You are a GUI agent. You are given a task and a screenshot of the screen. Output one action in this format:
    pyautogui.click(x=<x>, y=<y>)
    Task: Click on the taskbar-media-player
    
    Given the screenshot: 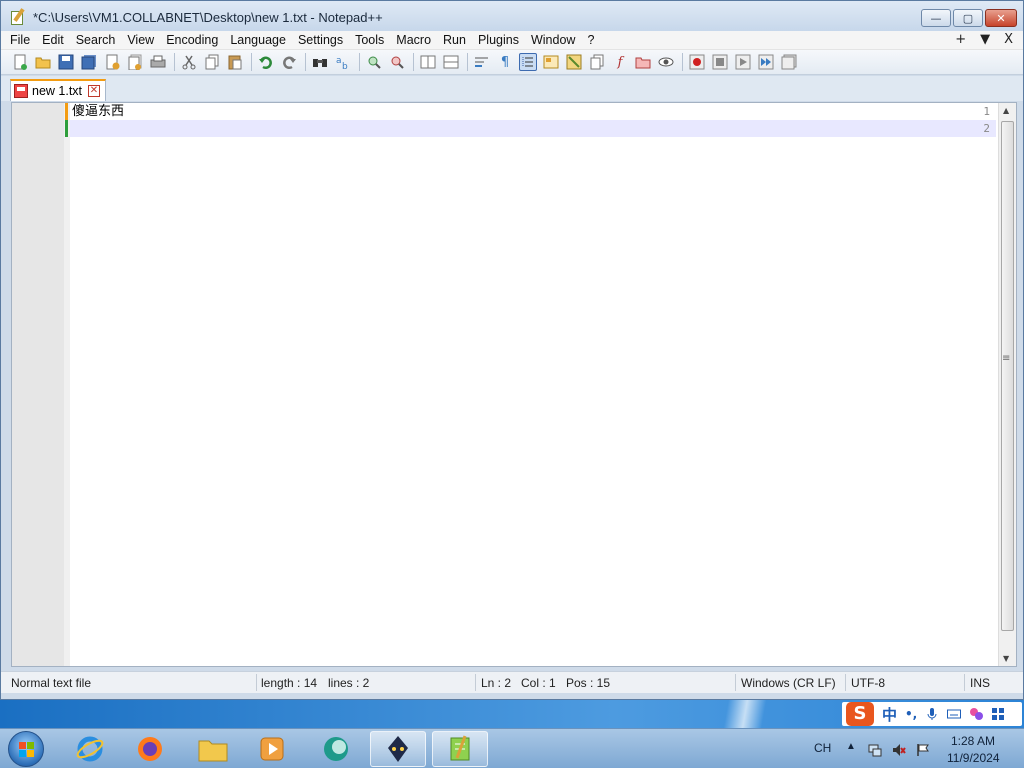 What is the action you would take?
    pyautogui.click(x=272, y=749)
    